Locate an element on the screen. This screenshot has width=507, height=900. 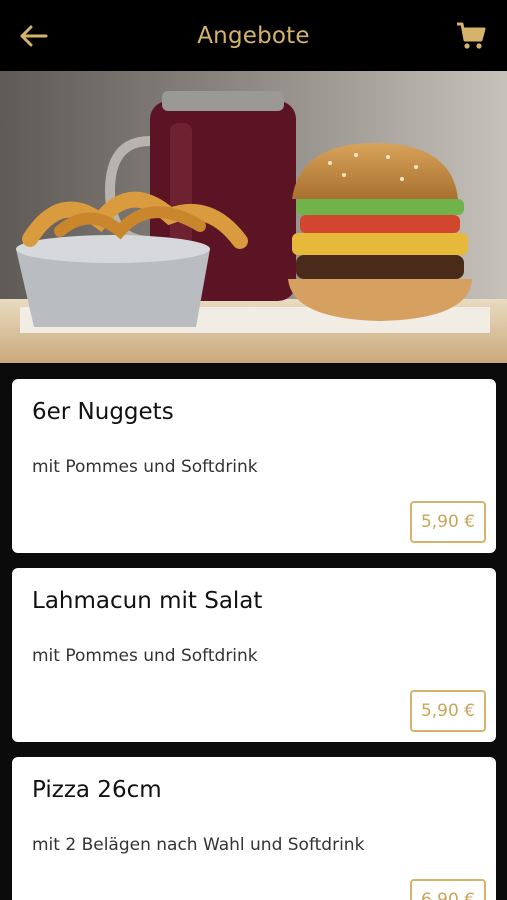
offer-name: 6er Nuggets is located at coordinates (103, 412).